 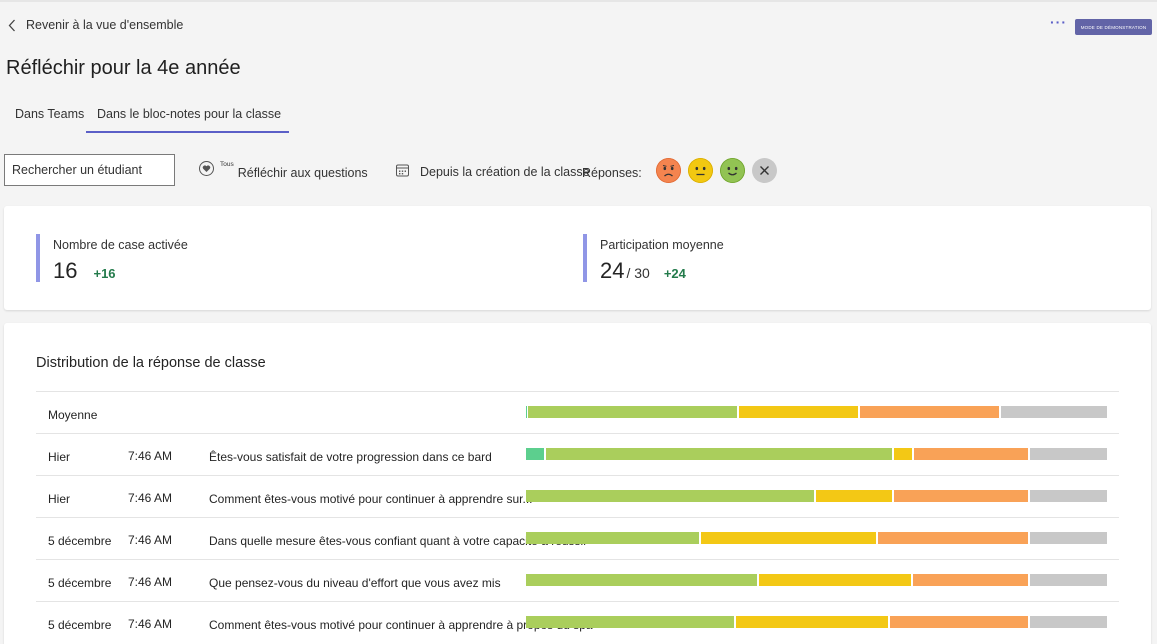 What do you see at coordinates (206, 170) in the screenshot?
I see `heart-icon` at bounding box center [206, 170].